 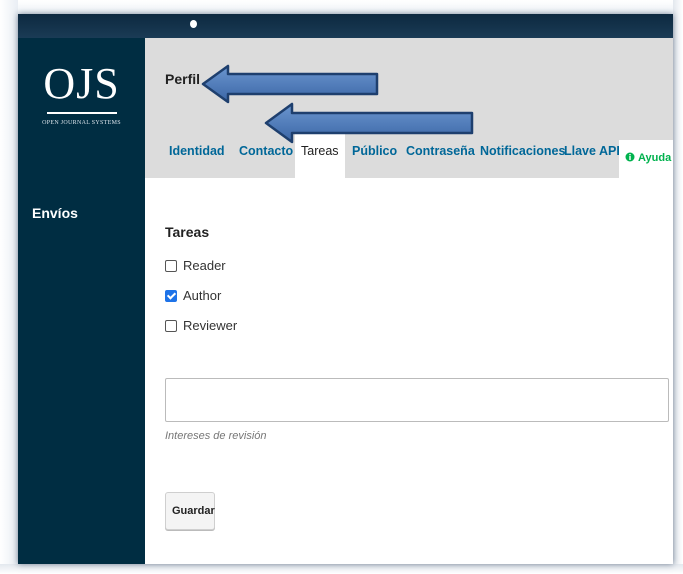 I want to click on tab-contrasena: Contraseña, so click(x=440, y=156).